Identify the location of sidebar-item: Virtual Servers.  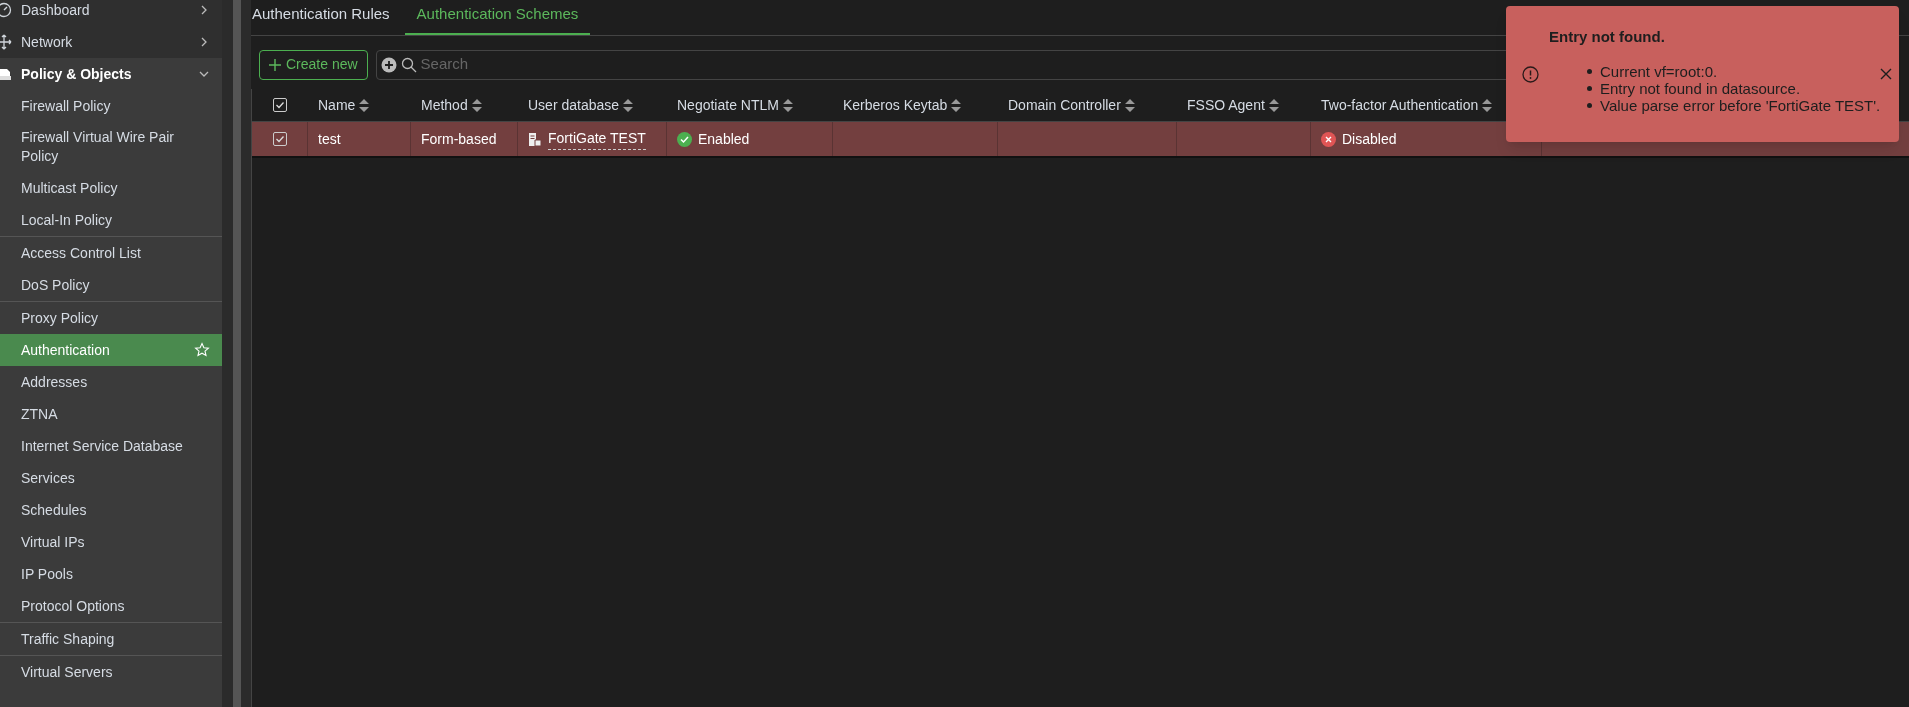
(111, 672).